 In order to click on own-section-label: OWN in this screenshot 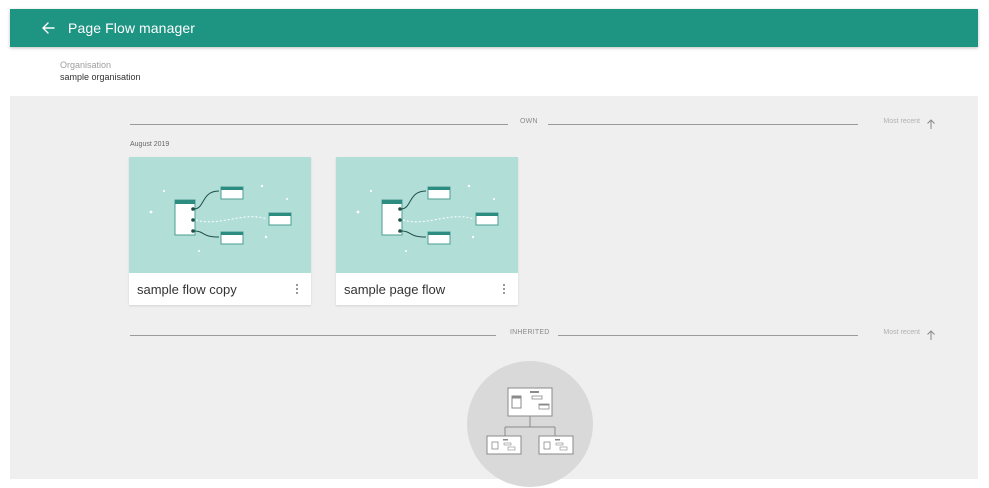, I will do `click(529, 121)`.